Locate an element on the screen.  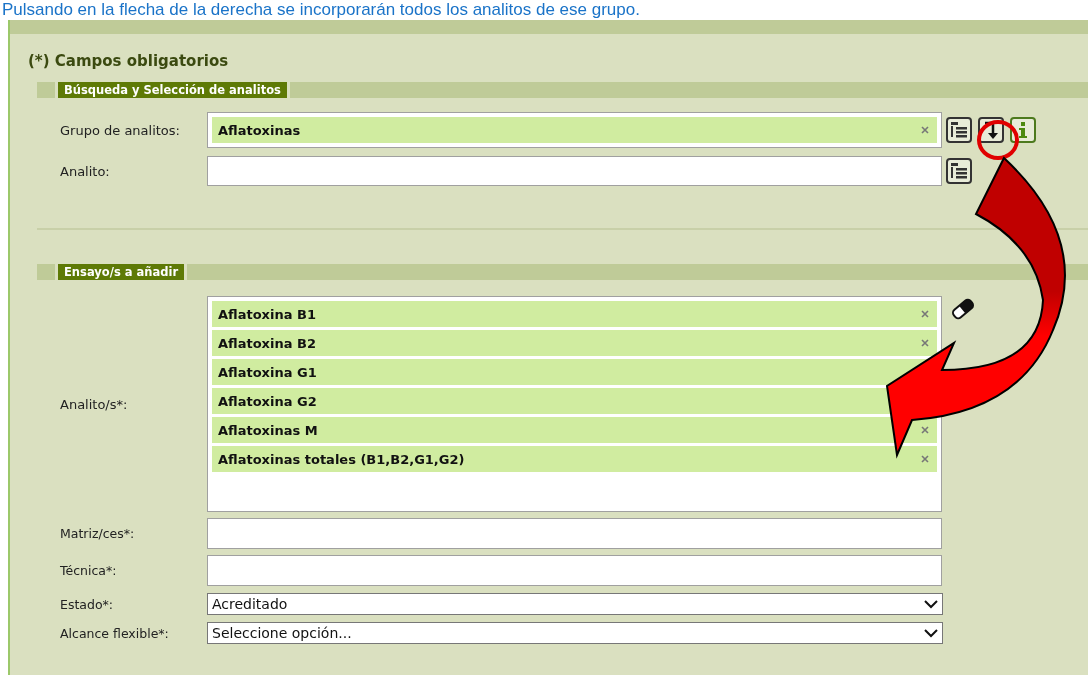
selected-tag: Aflatoxina B1 is located at coordinates (267, 314).